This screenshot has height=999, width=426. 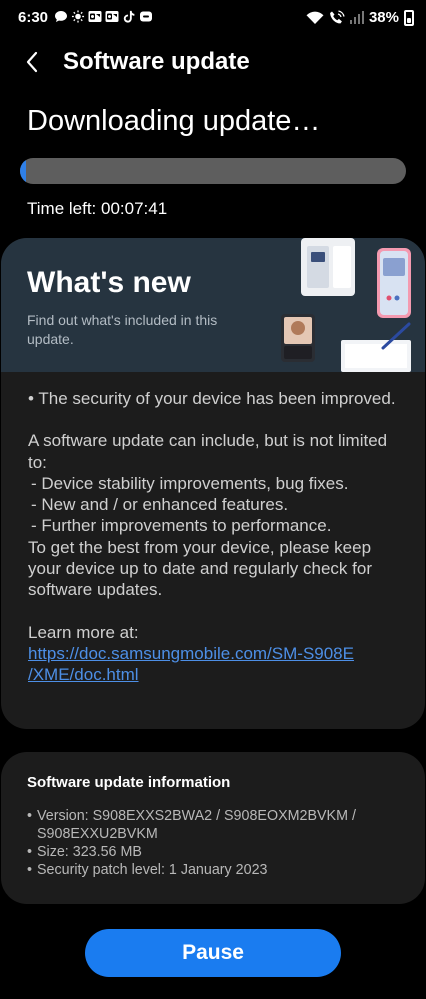 What do you see at coordinates (109, 282) in the screenshot?
I see `whats-new-title: What's new` at bounding box center [109, 282].